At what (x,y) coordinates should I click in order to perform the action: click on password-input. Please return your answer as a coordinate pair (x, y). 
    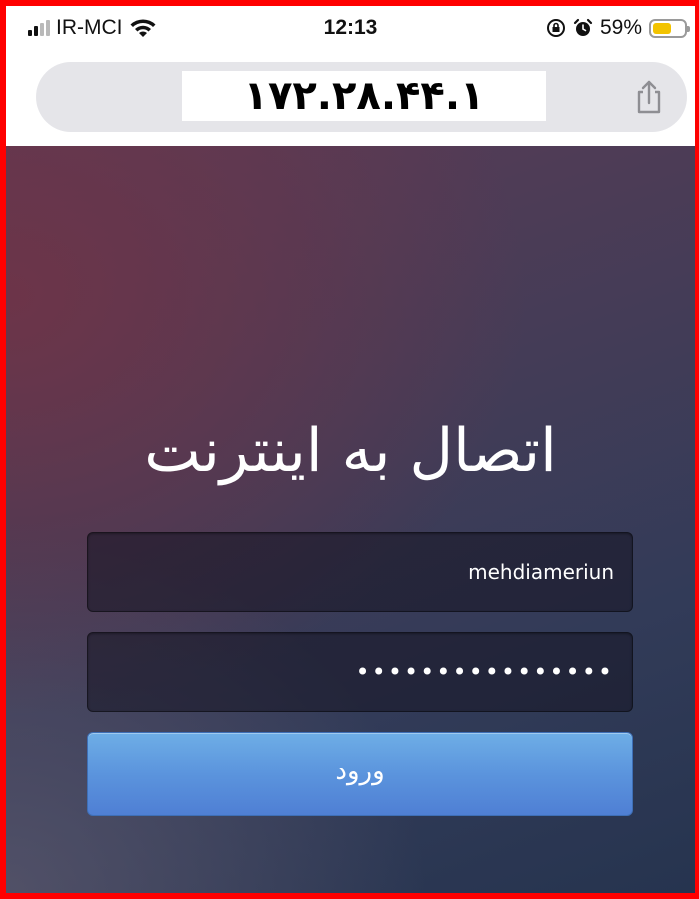
    Looking at the image, I should click on (360, 672).